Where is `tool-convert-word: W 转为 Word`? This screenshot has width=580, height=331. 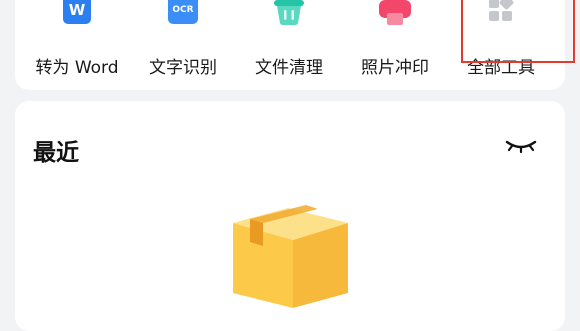
tool-convert-word: W 转为 Word is located at coordinates (77, 45).